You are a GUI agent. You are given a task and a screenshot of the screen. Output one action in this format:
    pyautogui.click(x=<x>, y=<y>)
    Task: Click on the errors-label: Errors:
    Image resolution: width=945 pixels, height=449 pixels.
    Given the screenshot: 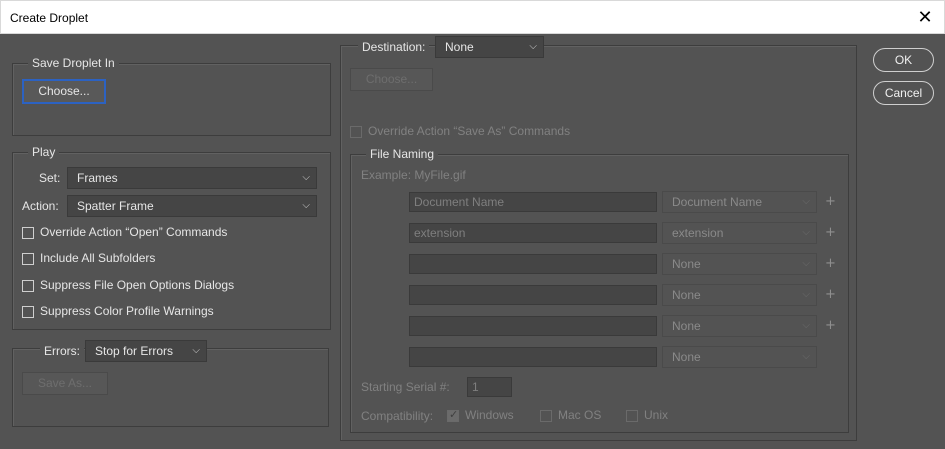 What is the action you would take?
    pyautogui.click(x=62, y=351)
    